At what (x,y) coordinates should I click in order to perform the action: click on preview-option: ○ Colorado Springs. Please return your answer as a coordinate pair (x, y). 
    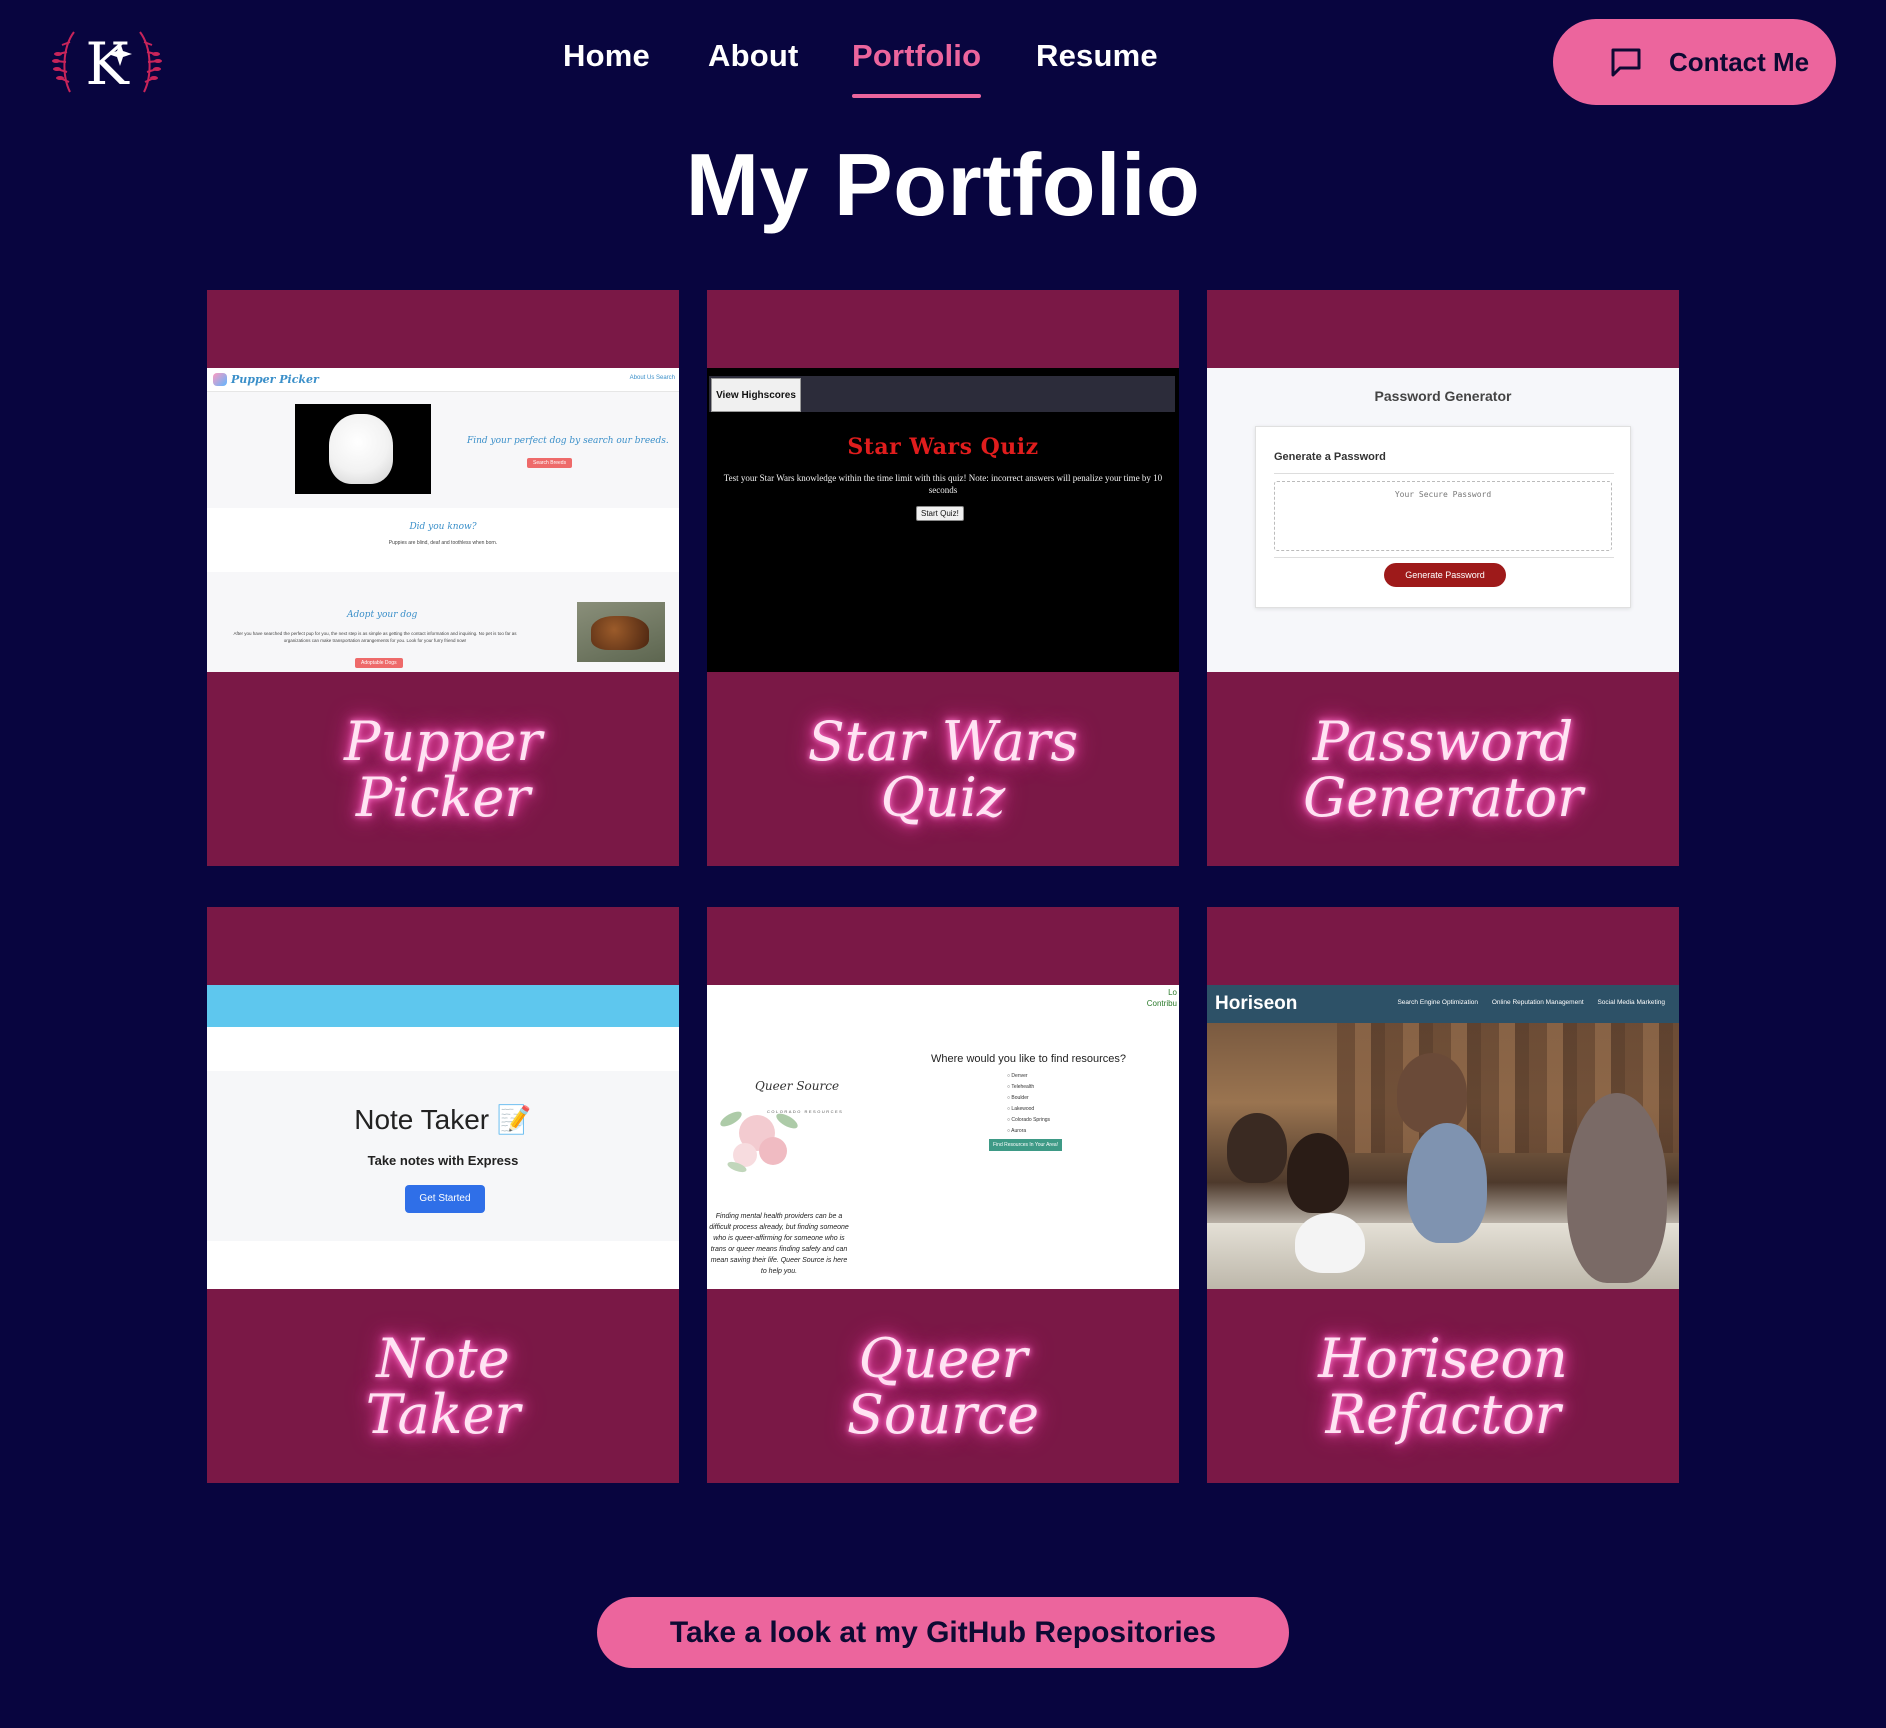
    Looking at the image, I should click on (1029, 1120).